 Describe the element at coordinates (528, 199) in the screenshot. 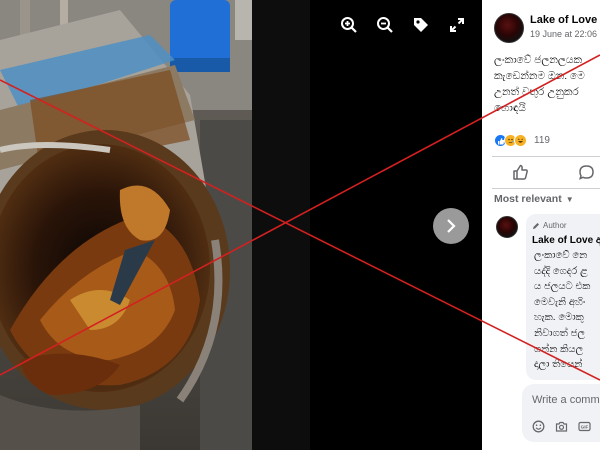

I see `sort-label: Most relevant` at that location.